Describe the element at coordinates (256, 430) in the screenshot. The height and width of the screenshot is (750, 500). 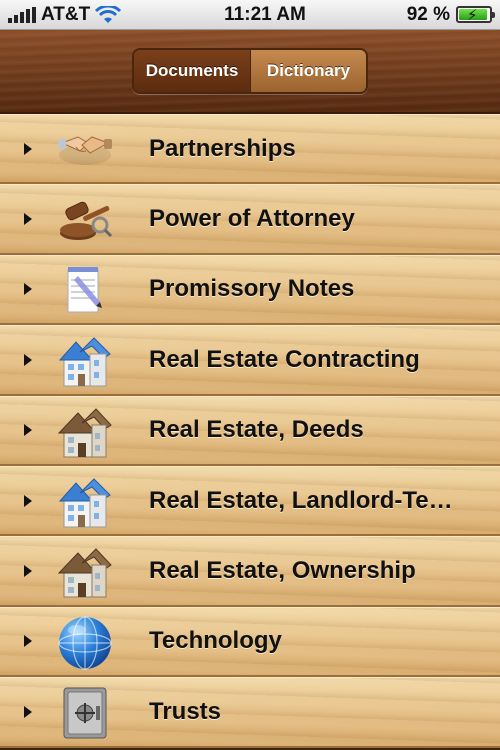
I see `list-item-label: Real Estate, Deeds` at that location.